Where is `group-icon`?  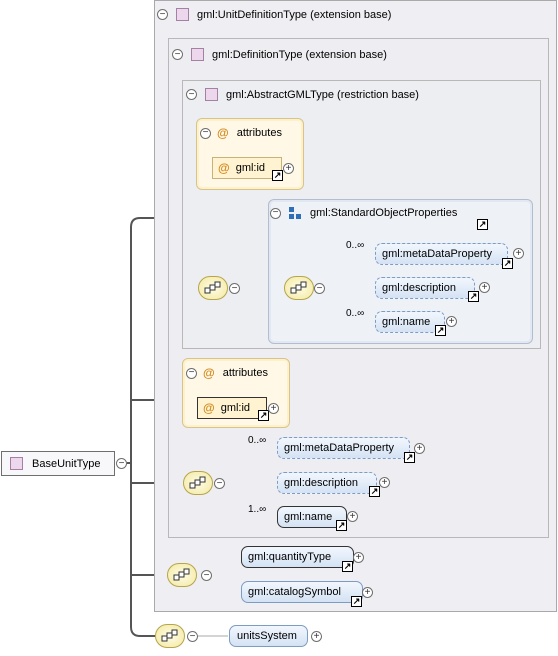 group-icon is located at coordinates (295, 213).